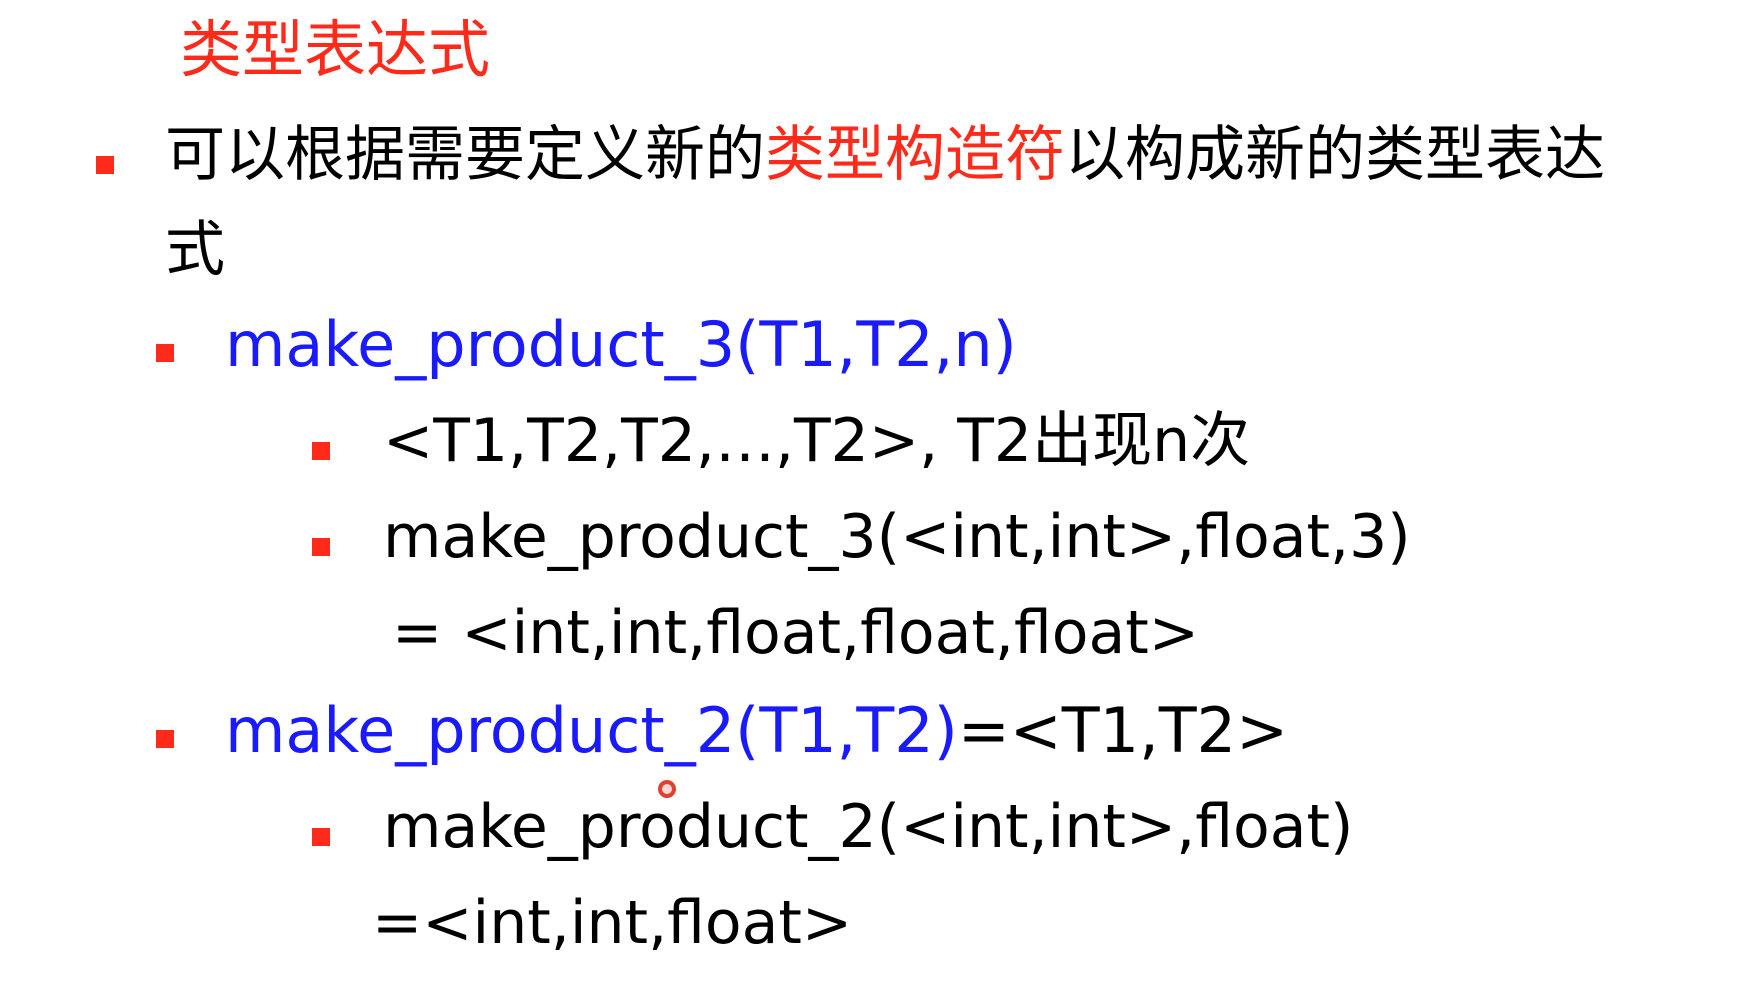 The height and width of the screenshot is (997, 1741). I want to click on bullet-1-text-after: 以构成新的类型表达, so click(1335, 155).